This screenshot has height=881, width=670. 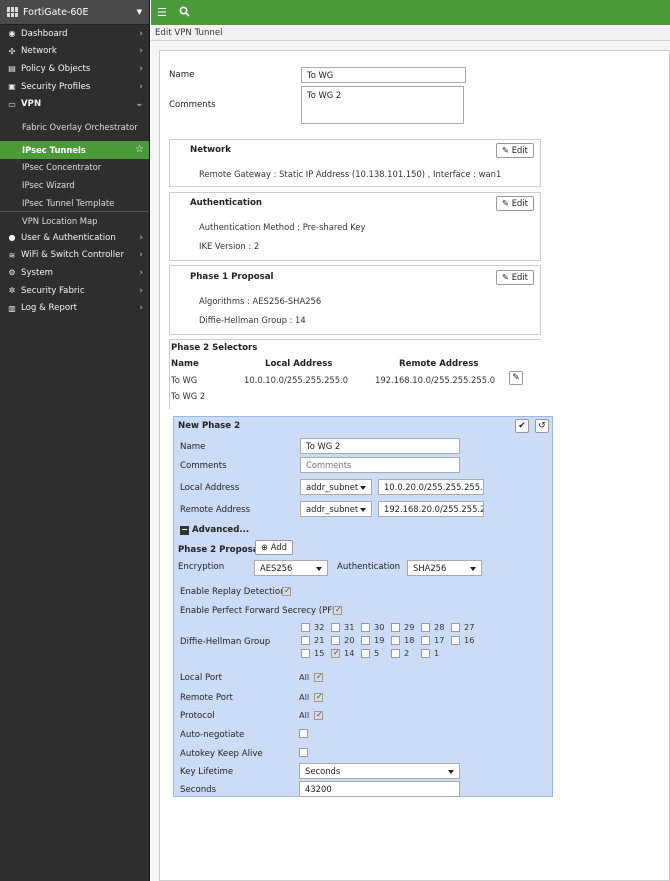 I want to click on policy-icon: ▤, so click(x=12, y=69).